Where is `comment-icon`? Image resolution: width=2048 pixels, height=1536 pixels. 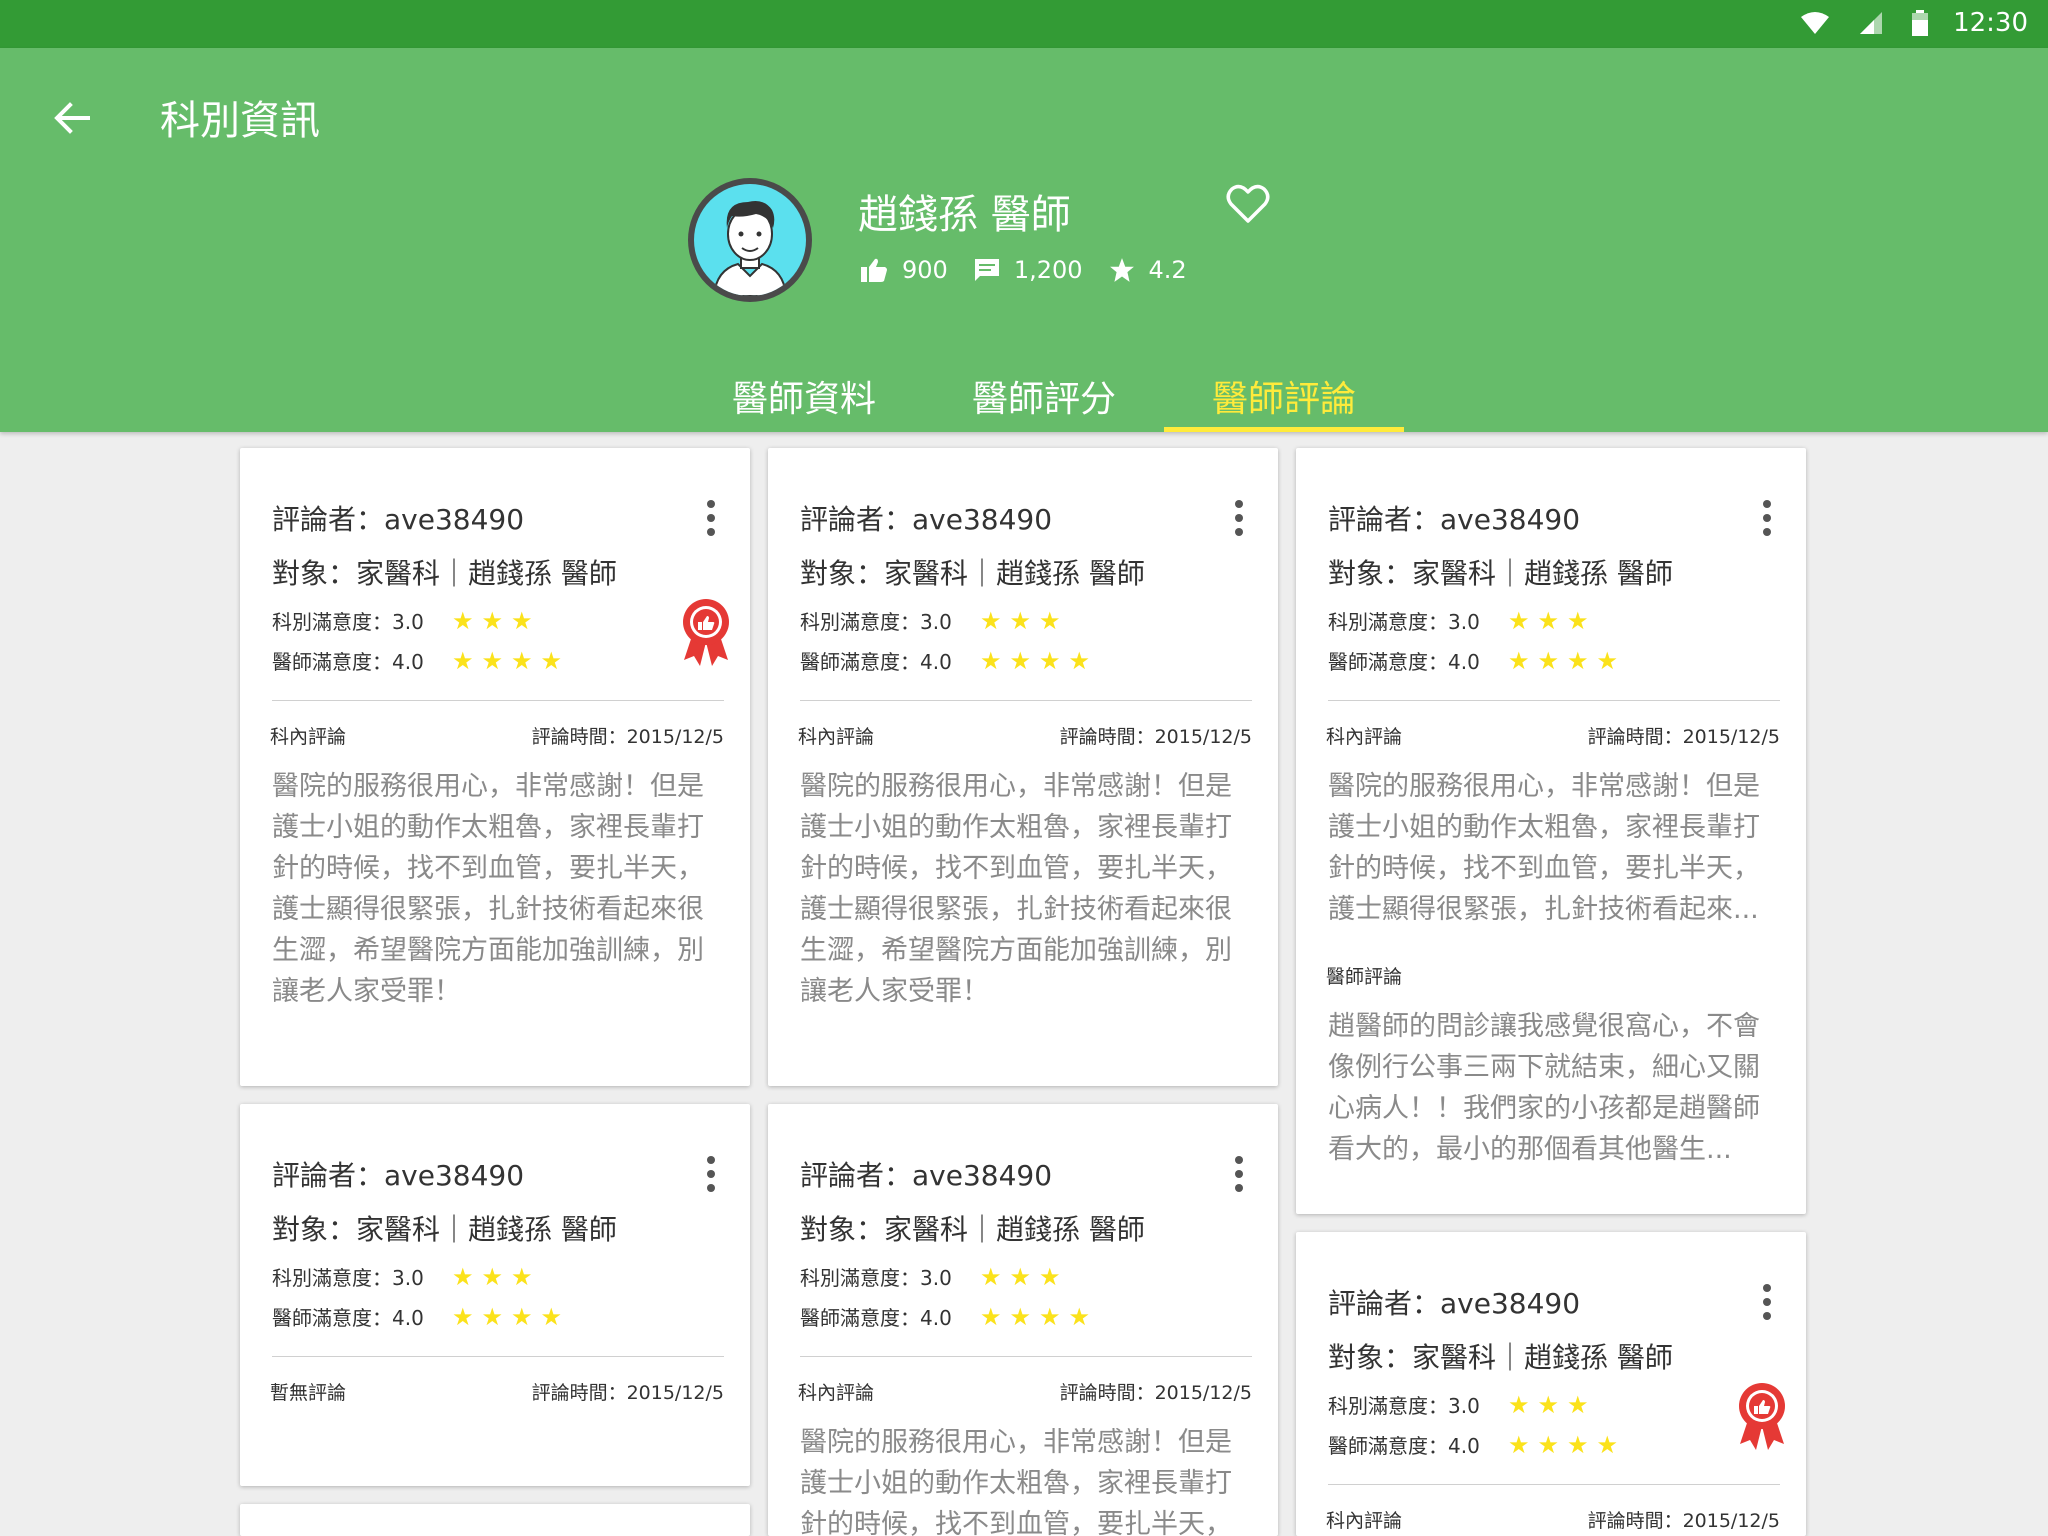
comment-icon is located at coordinates (986, 270).